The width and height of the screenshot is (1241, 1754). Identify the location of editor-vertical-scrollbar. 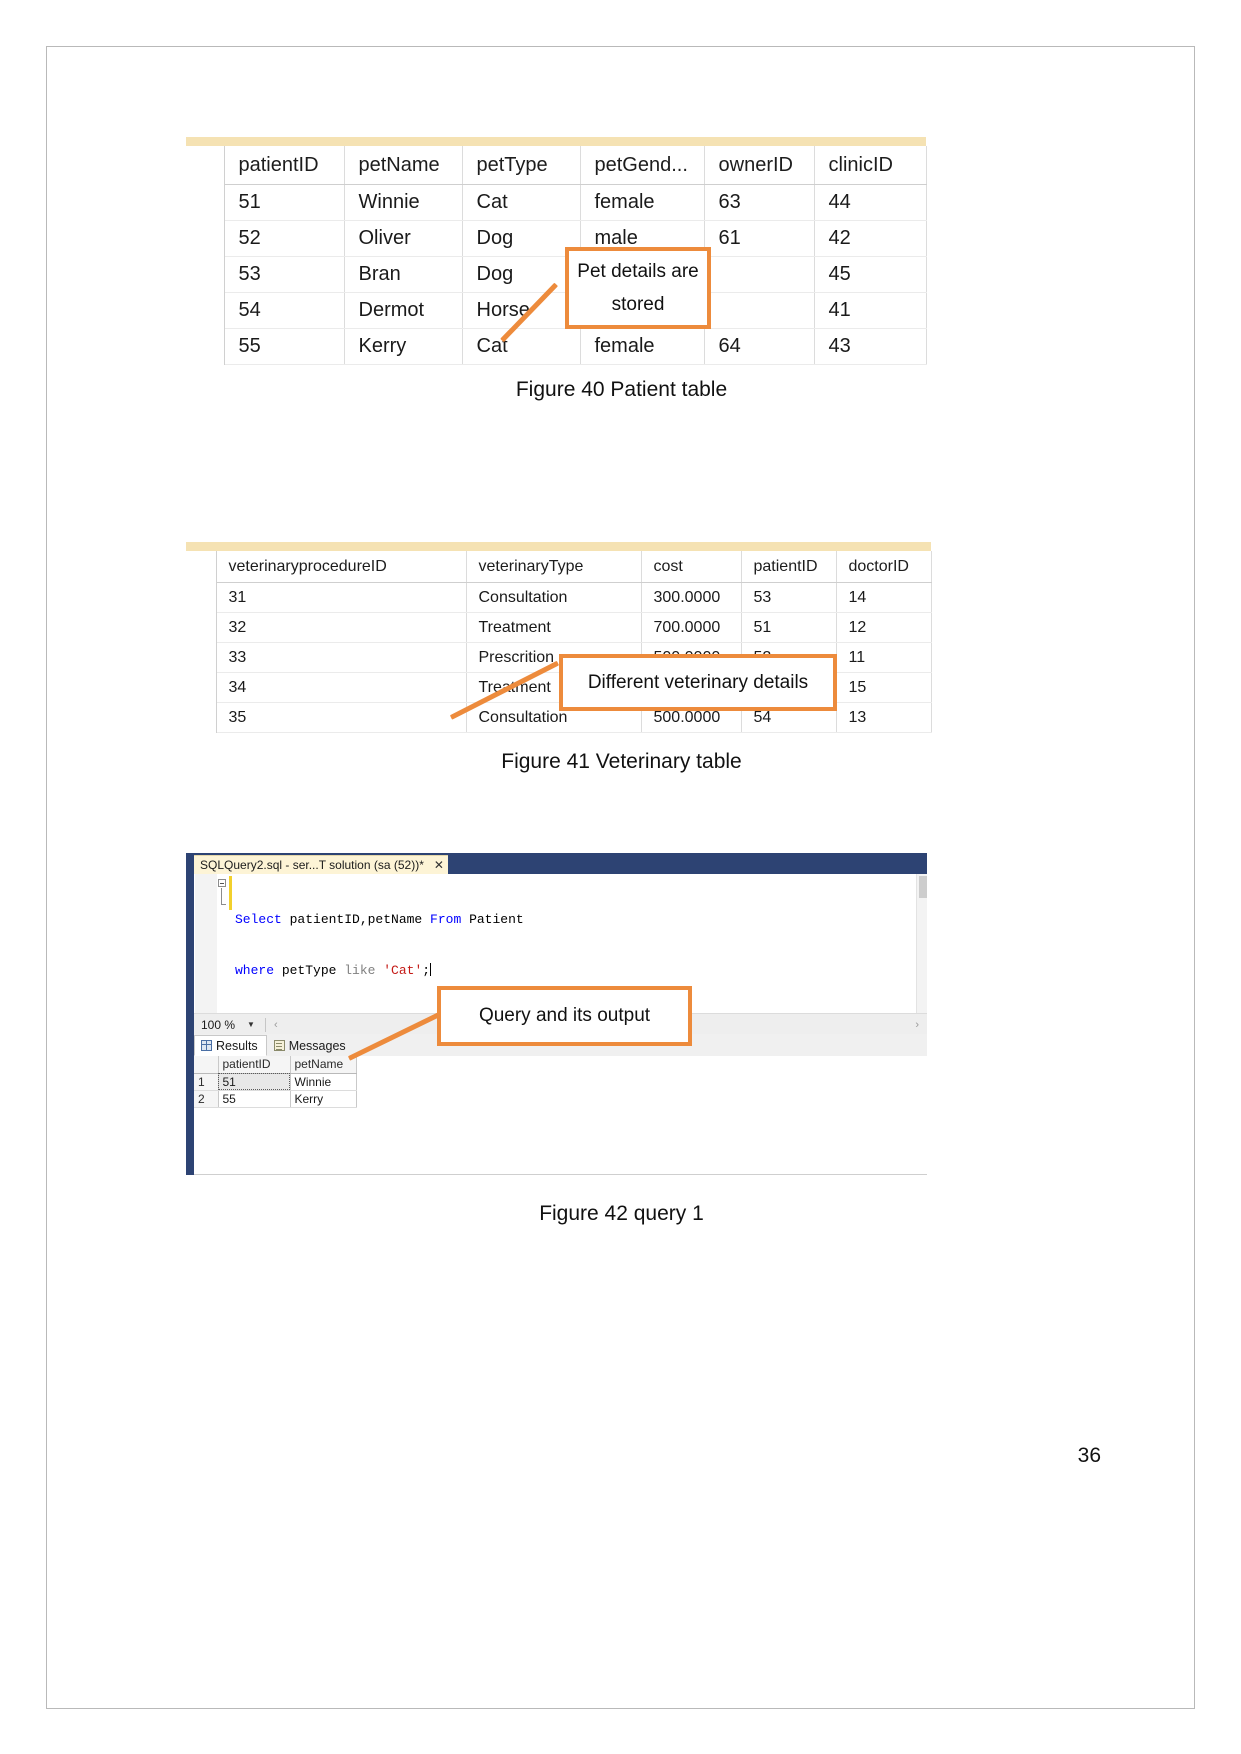
(921, 943).